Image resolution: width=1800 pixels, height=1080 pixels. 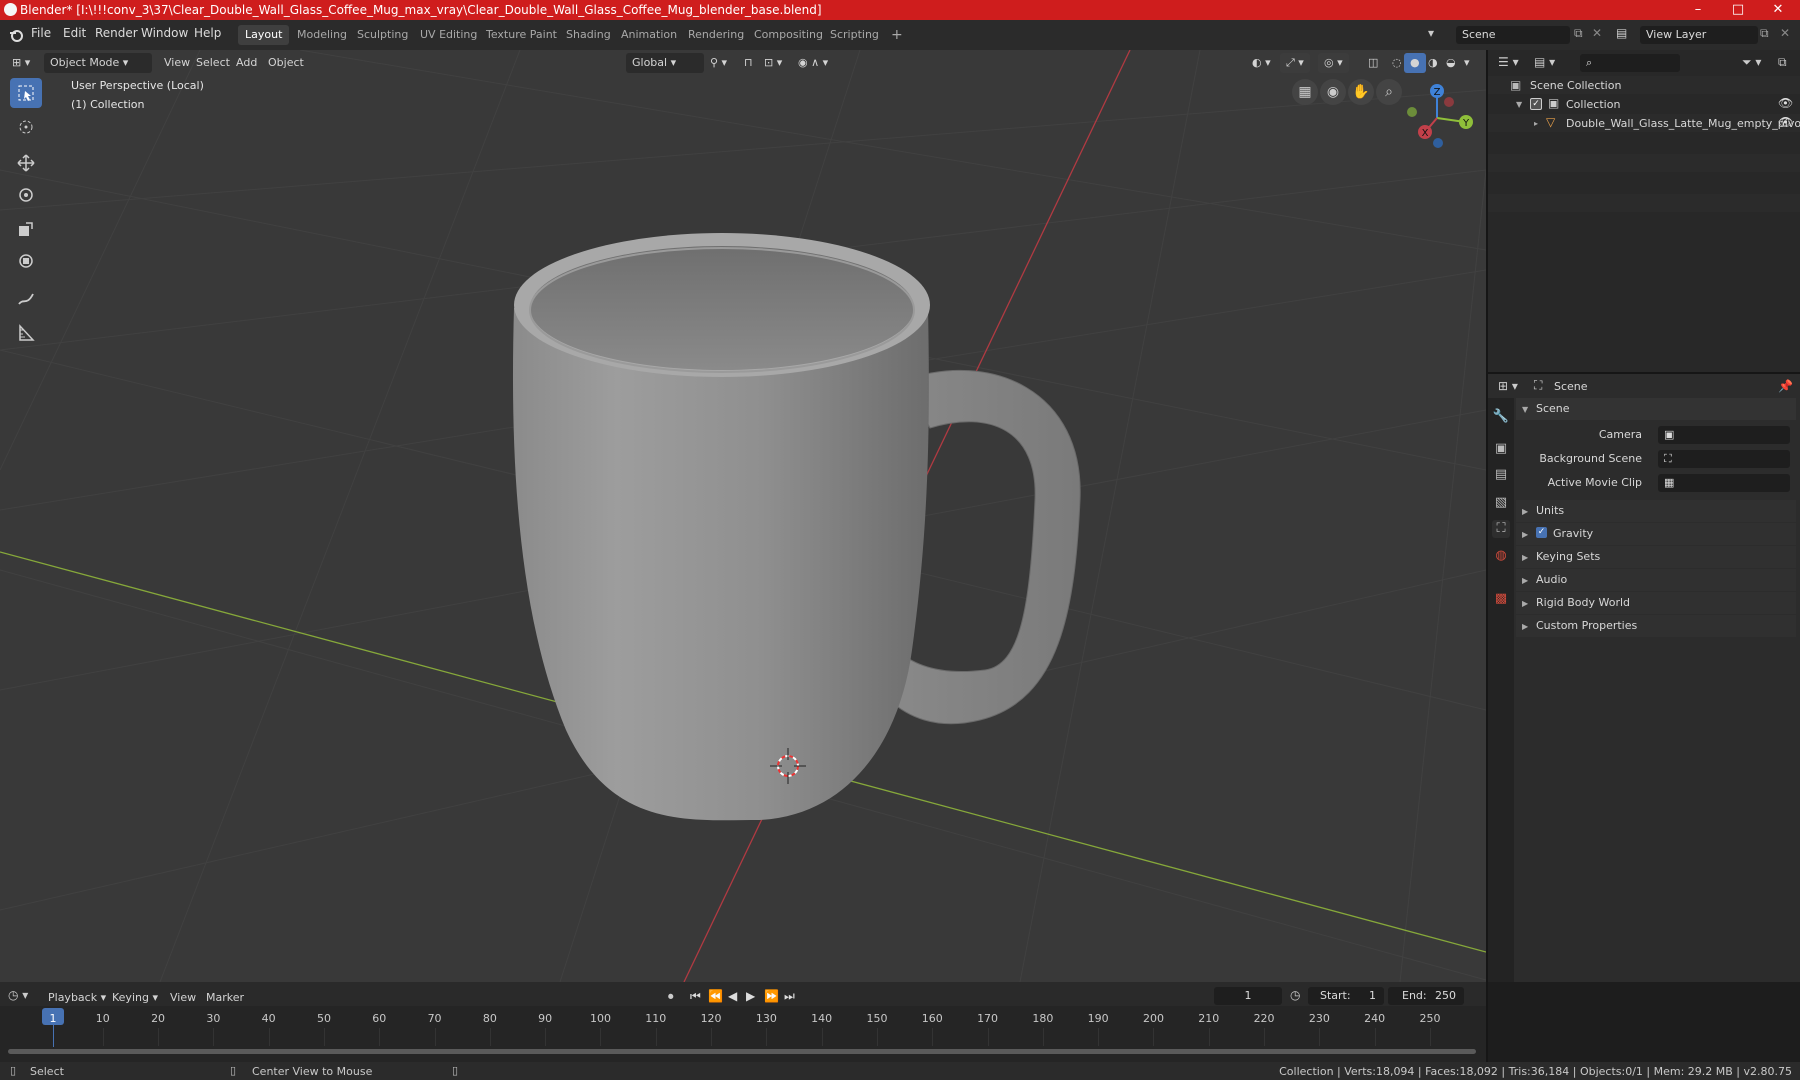 I want to click on jump-start-icon: ⏮, so click(x=695, y=996).